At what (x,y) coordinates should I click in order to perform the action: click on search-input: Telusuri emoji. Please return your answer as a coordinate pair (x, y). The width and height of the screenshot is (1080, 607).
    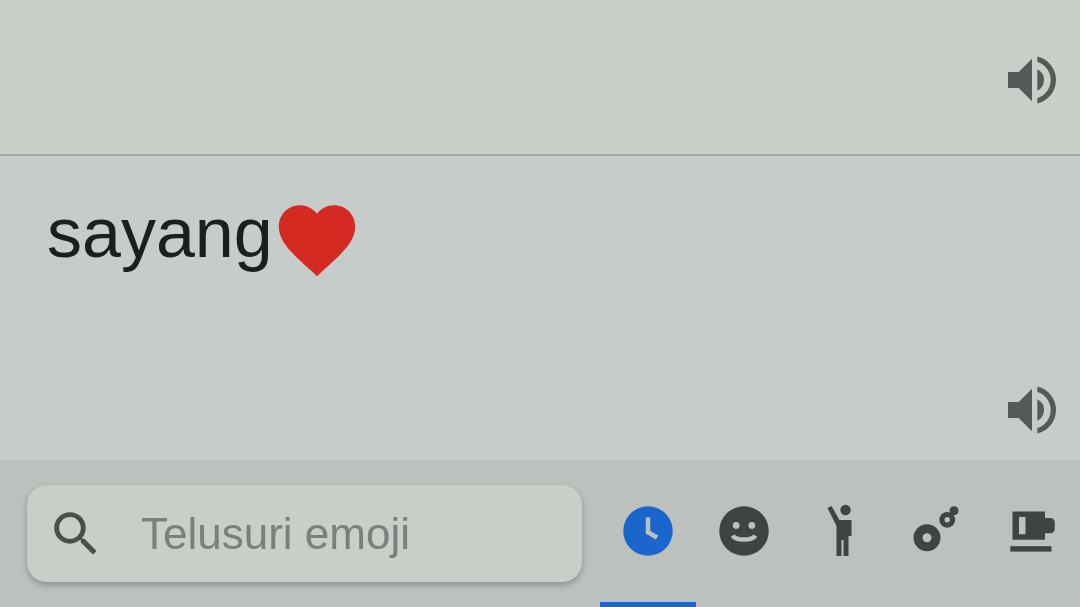
    Looking at the image, I should click on (341, 533).